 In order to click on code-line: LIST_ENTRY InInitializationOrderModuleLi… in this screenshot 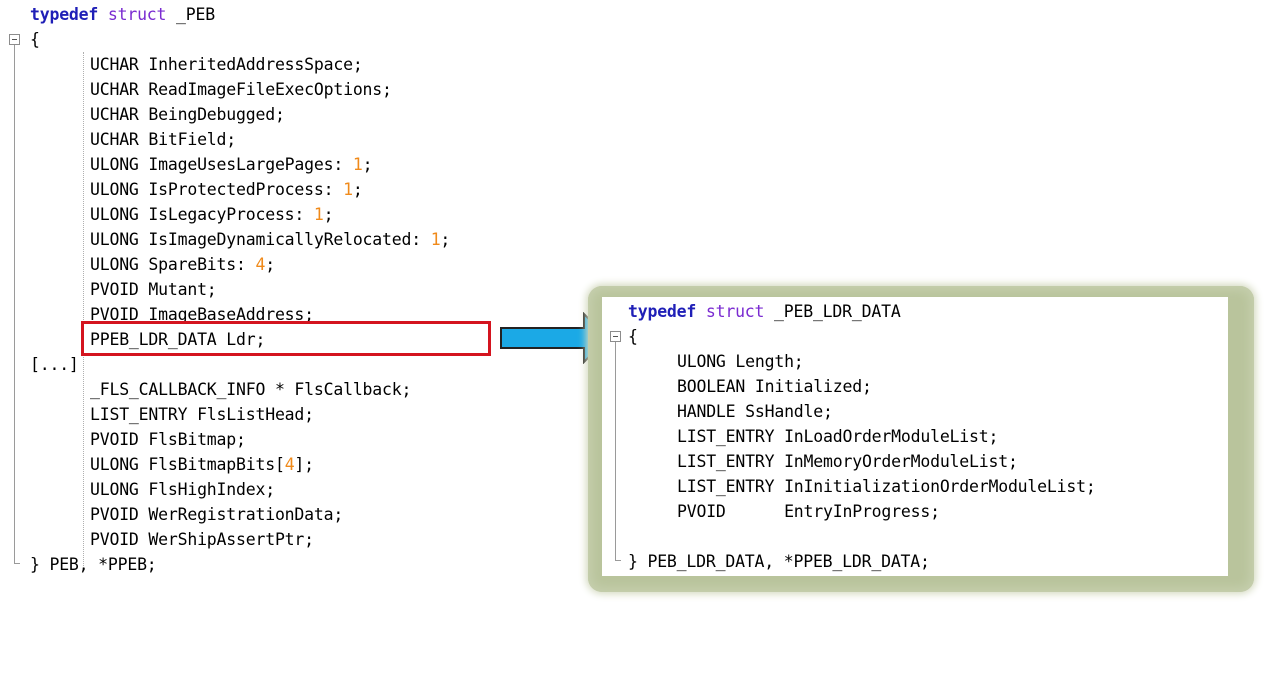, I will do `click(886, 486)`.